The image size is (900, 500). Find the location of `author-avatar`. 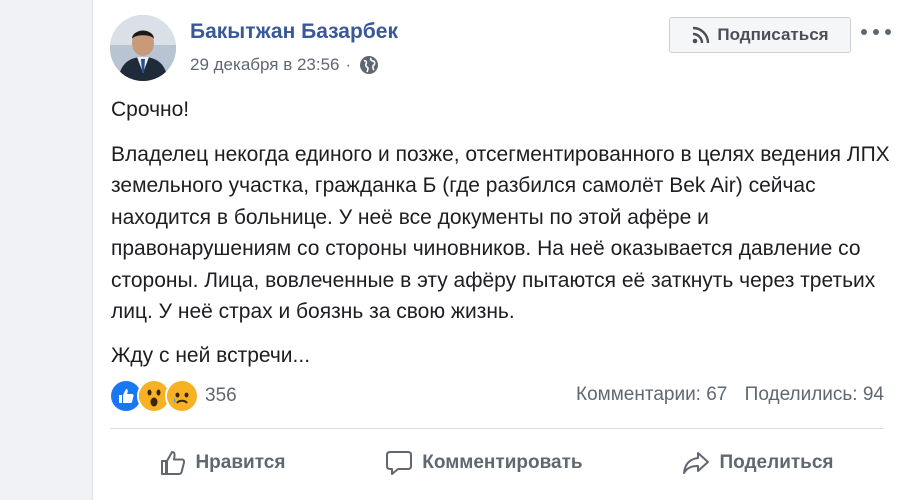

author-avatar is located at coordinates (143, 48).